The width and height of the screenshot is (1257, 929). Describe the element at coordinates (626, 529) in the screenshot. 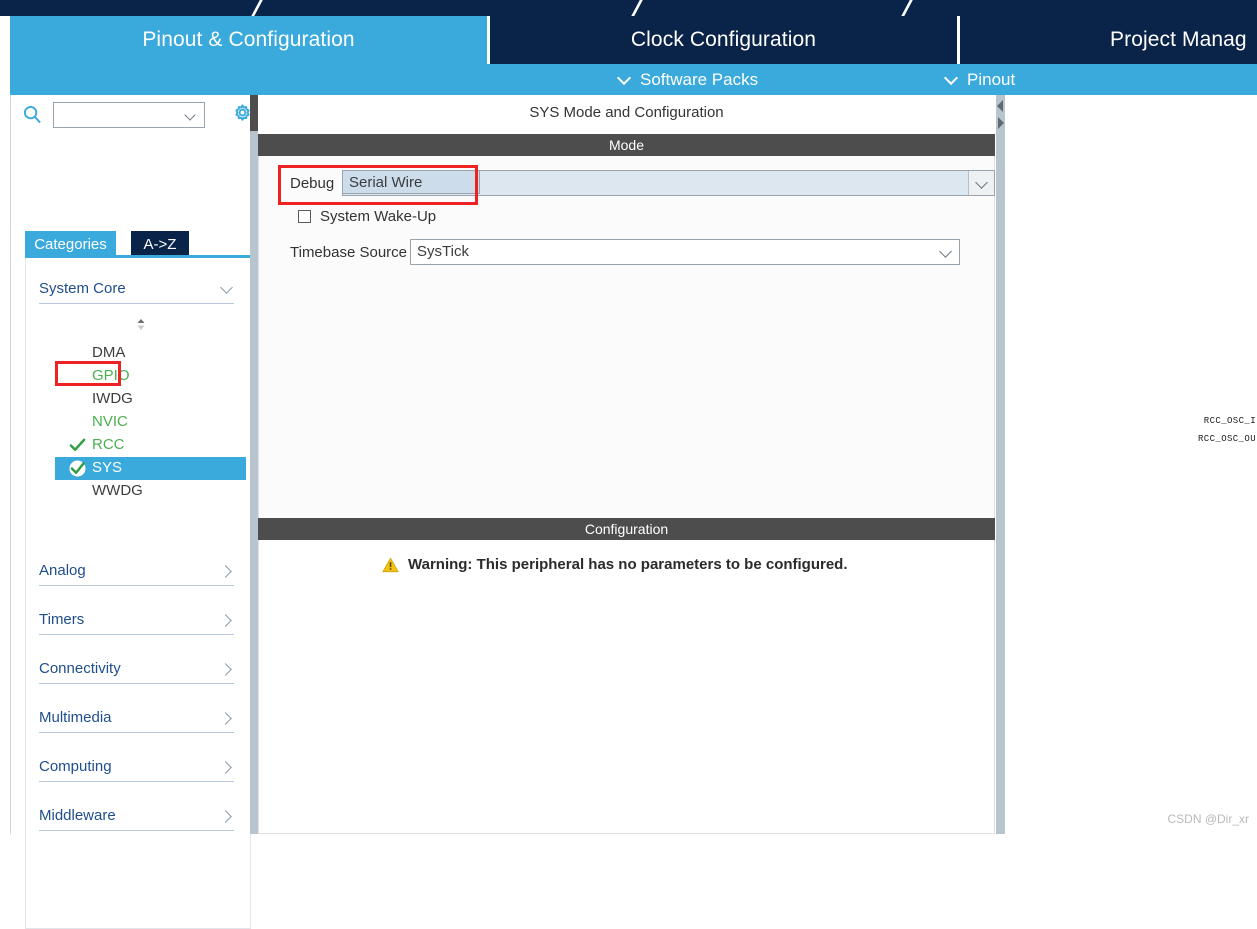

I see `configuration-section-header: Configuration` at that location.